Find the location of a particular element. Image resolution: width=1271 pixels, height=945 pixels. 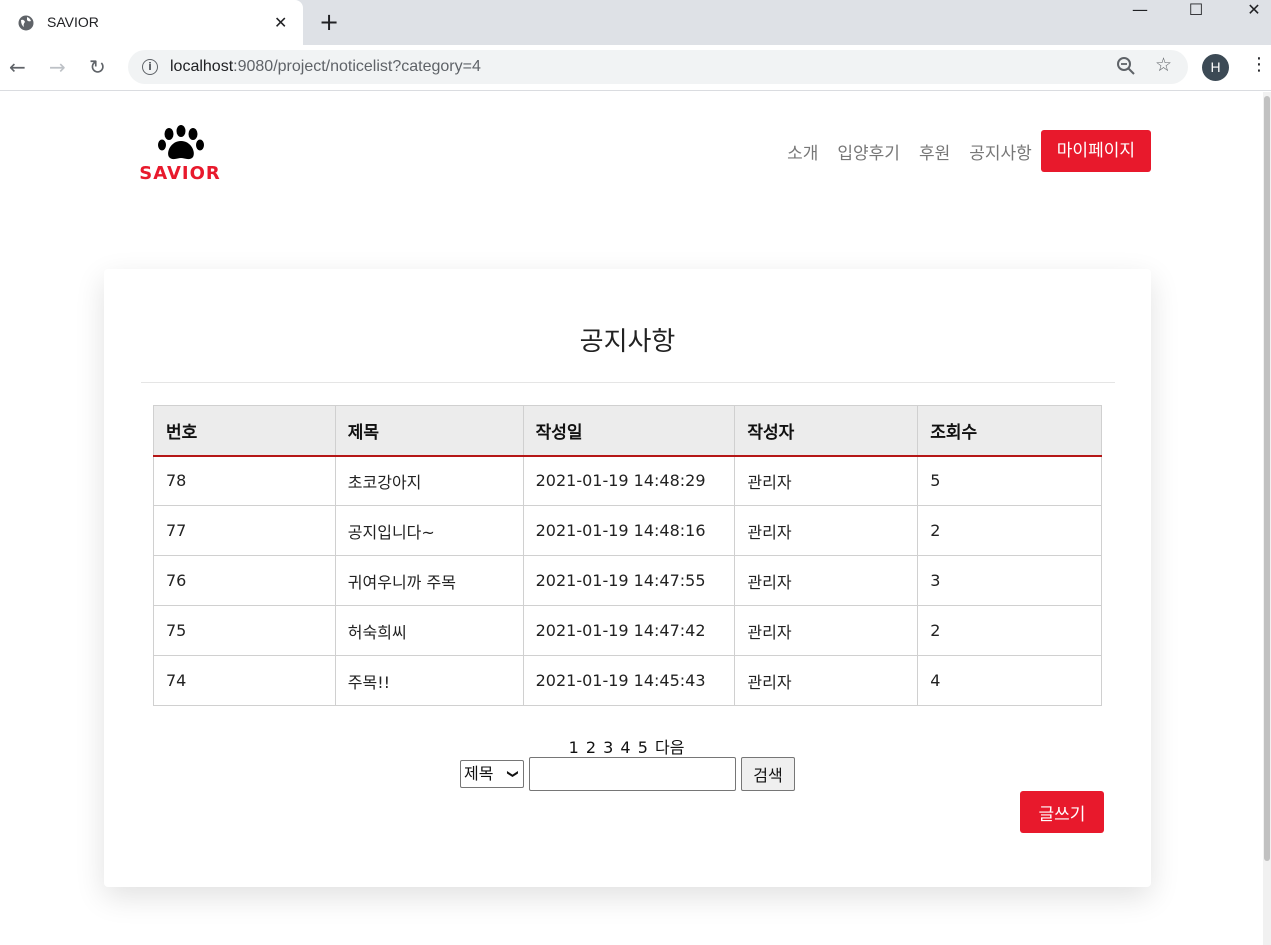

column-header-date: 작성일 is located at coordinates (629, 431).